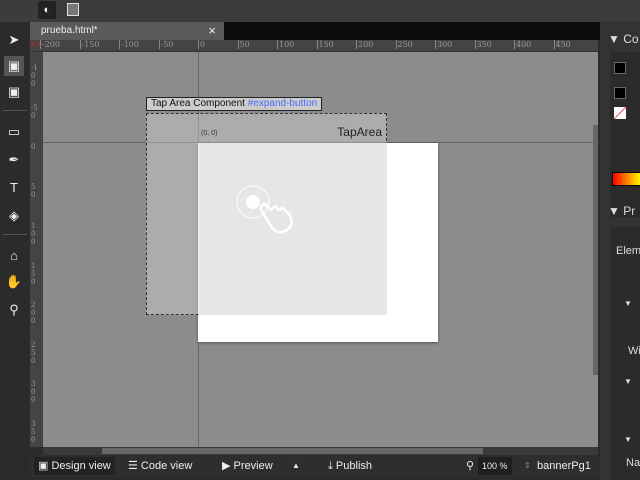 This screenshot has width=640, height=480. I want to click on 3d-view-icon, so click(73, 9).